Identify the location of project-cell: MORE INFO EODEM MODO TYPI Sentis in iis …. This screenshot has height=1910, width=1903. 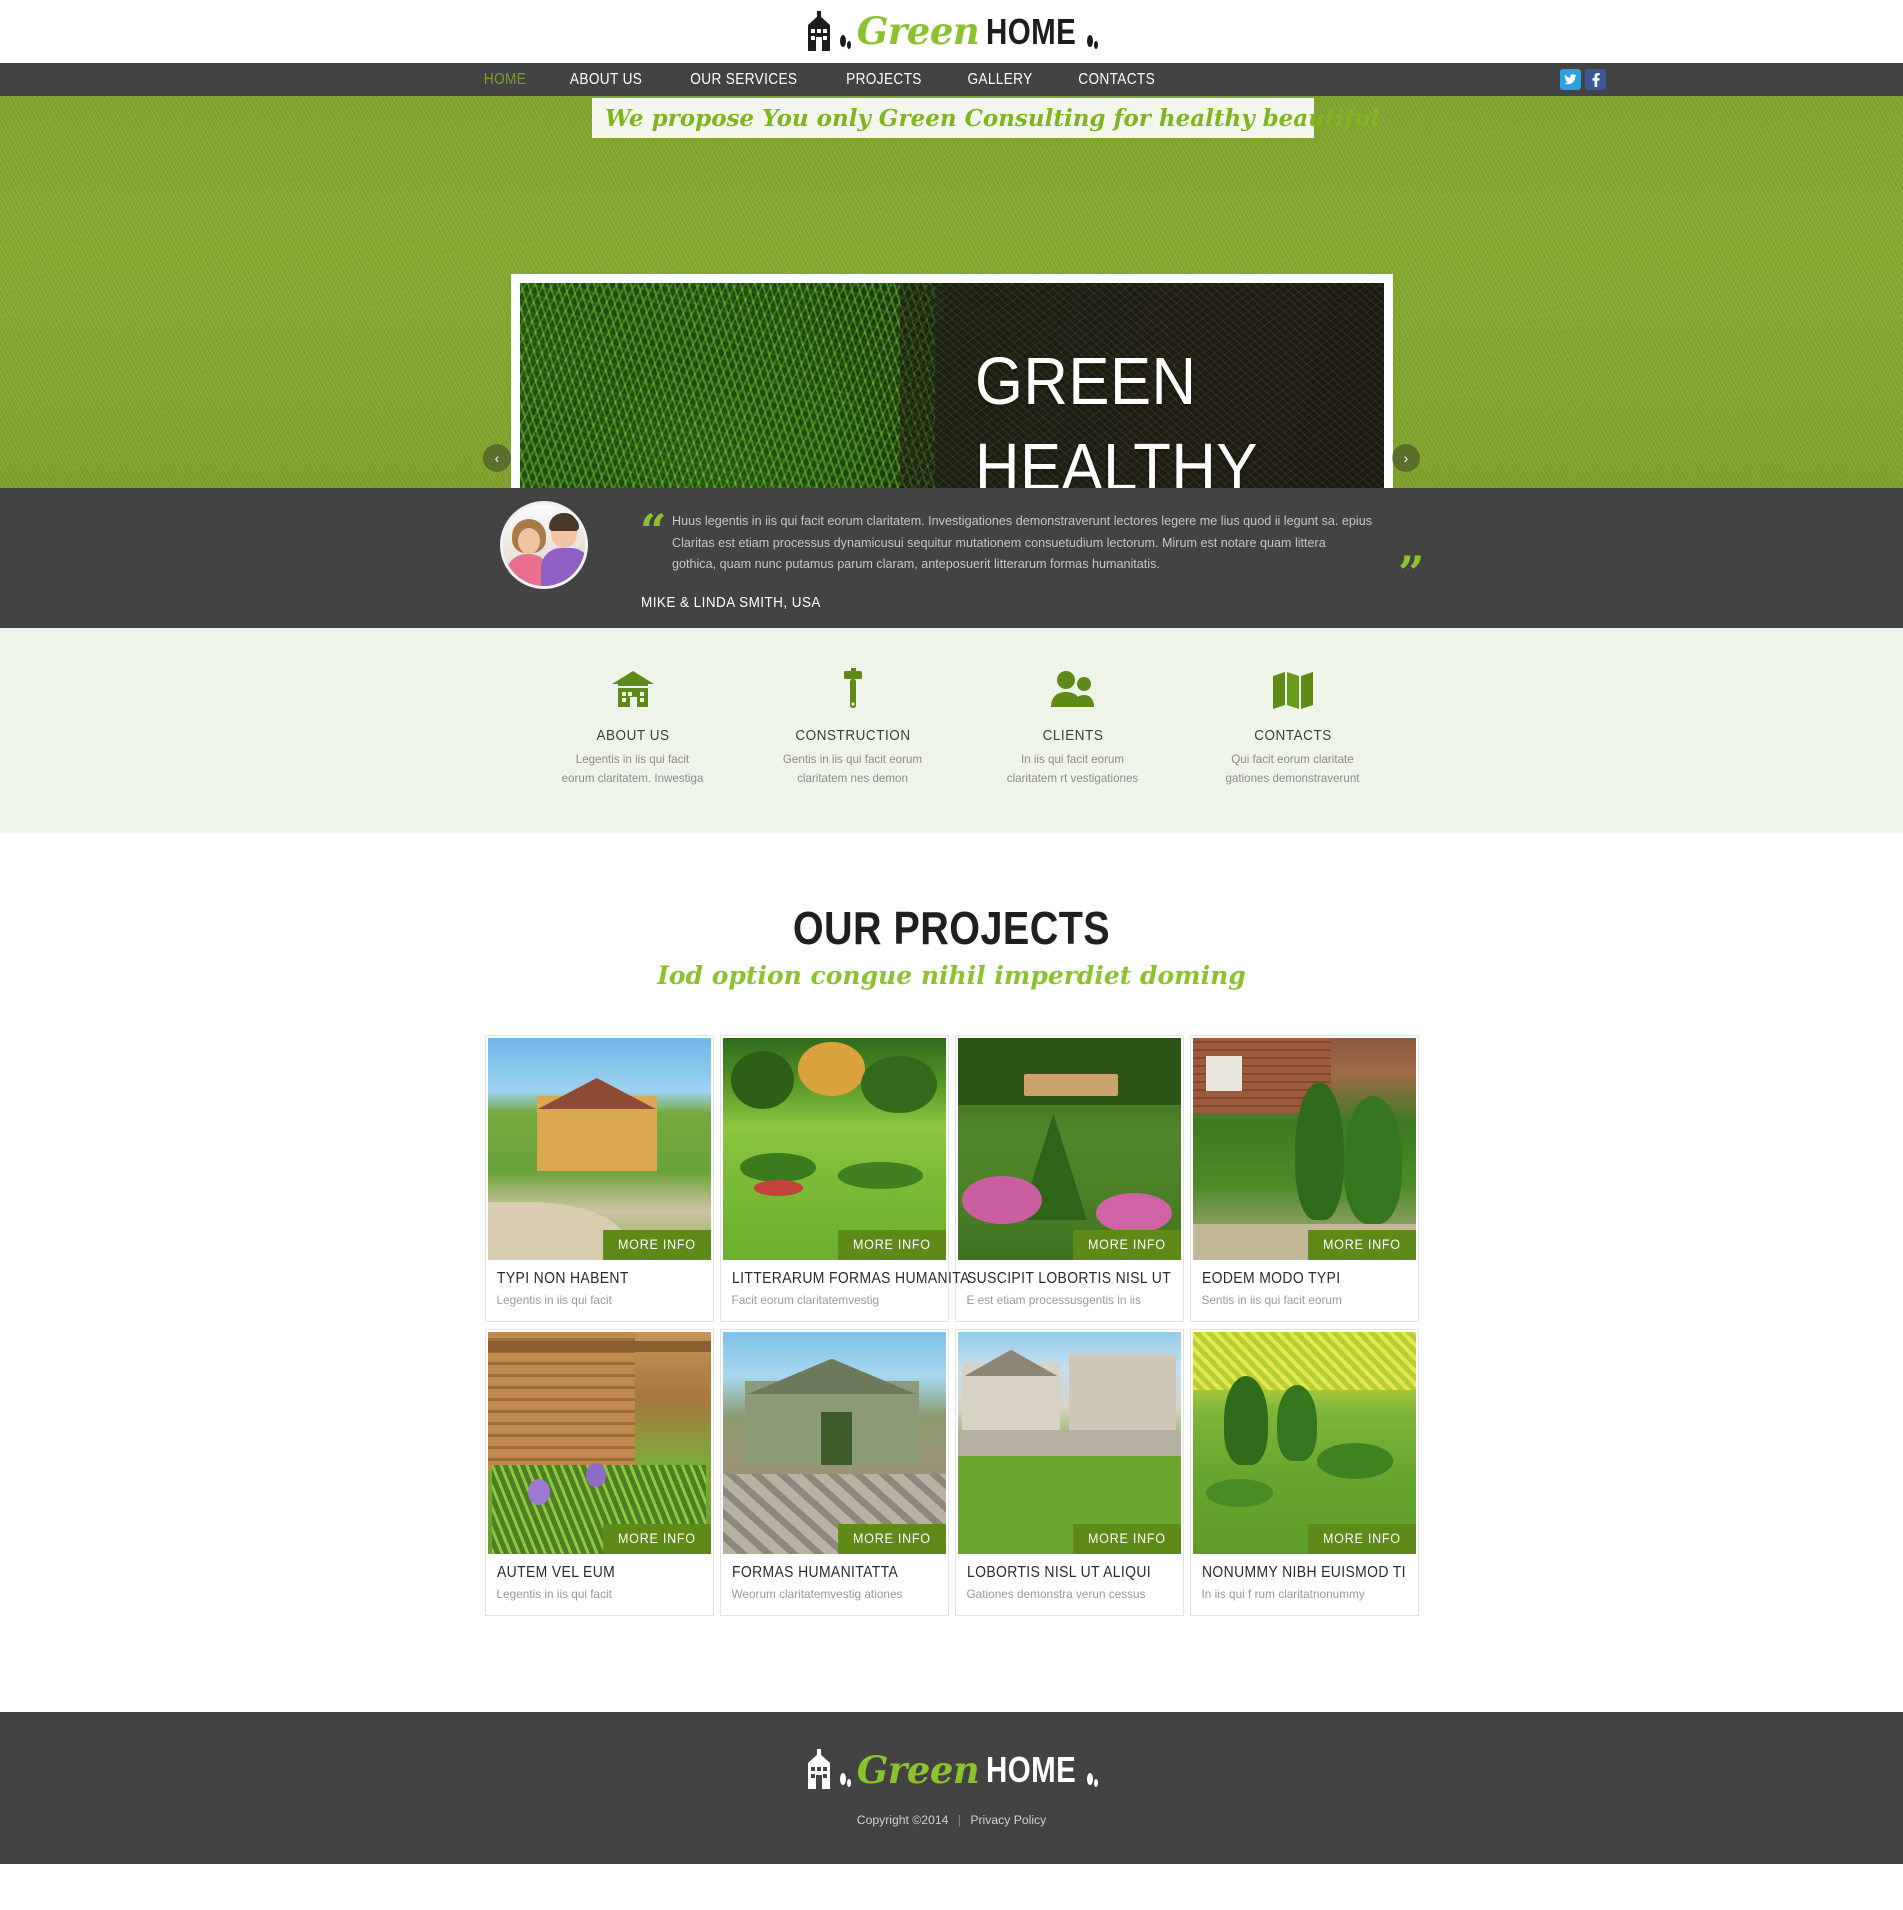
(1304, 1178).